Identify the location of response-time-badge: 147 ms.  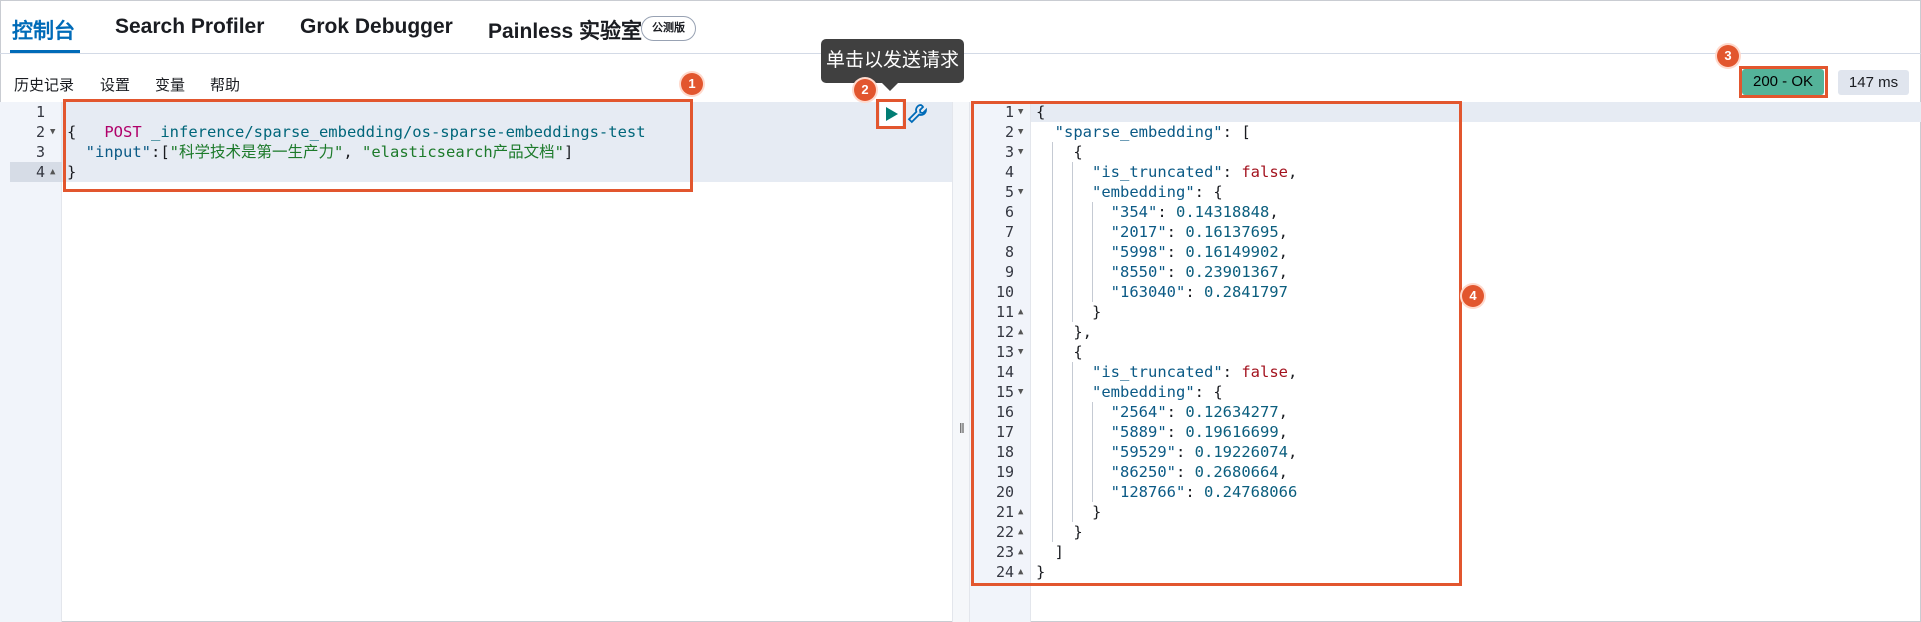
(1873, 82).